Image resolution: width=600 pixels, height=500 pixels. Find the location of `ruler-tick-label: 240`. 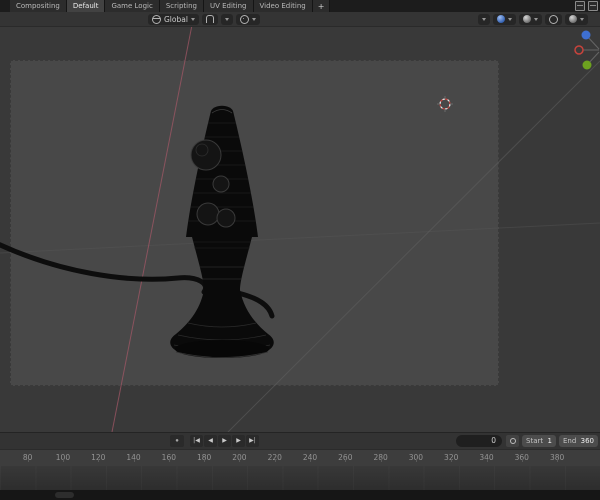

ruler-tick-label: 240 is located at coordinates (310, 457).